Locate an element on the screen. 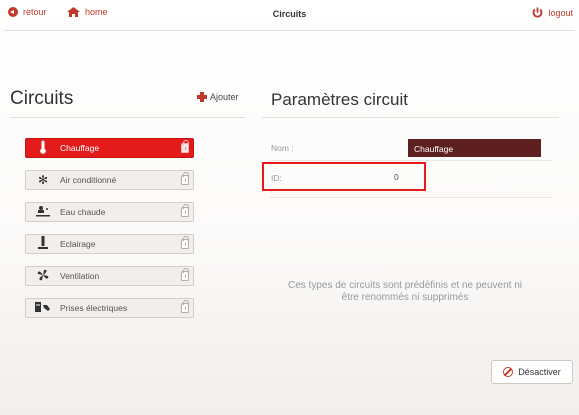  top-bar: retour home Circuits logout is located at coordinates (289, 14).